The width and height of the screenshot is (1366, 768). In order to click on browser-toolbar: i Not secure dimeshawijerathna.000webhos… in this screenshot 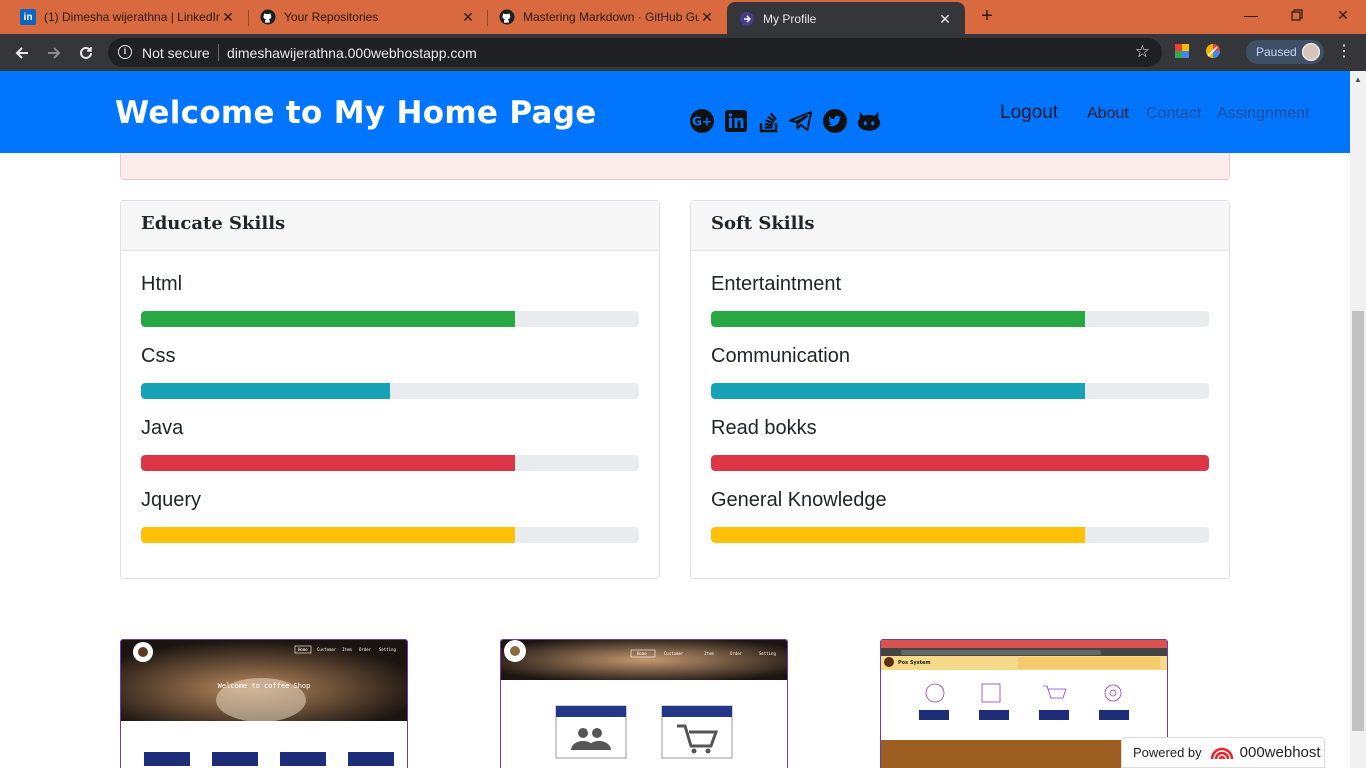, I will do `click(683, 52)`.